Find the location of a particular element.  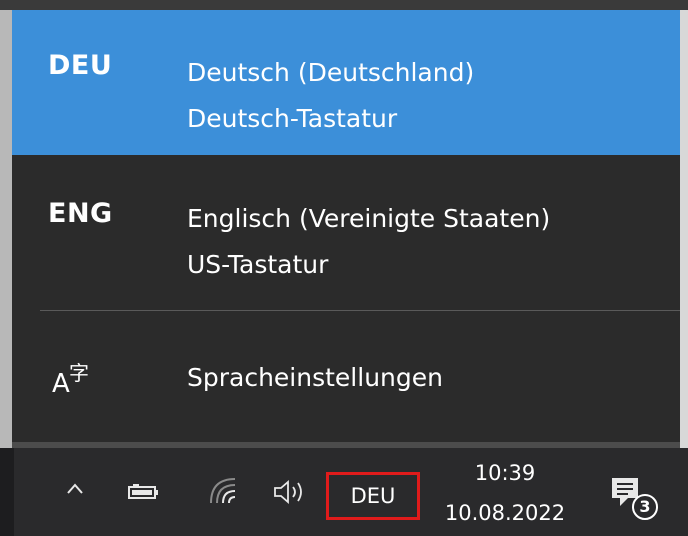

language-indicator: DEU is located at coordinates (373, 496).